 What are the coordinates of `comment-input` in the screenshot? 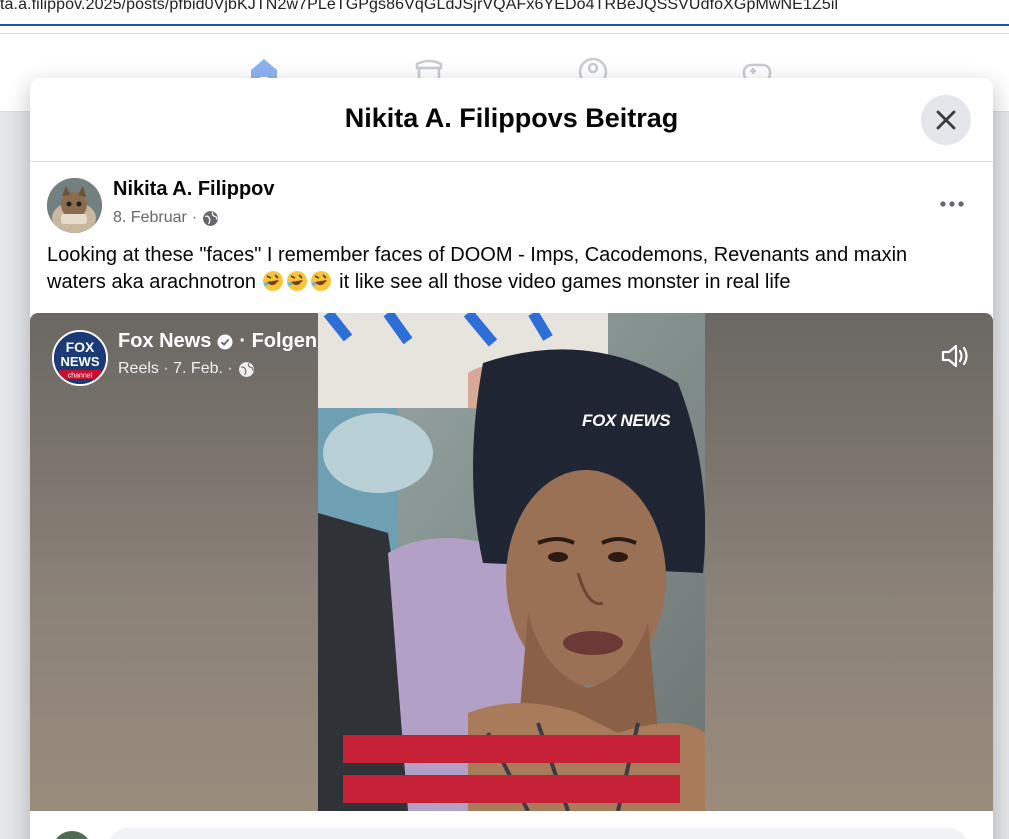 It's located at (538, 833).